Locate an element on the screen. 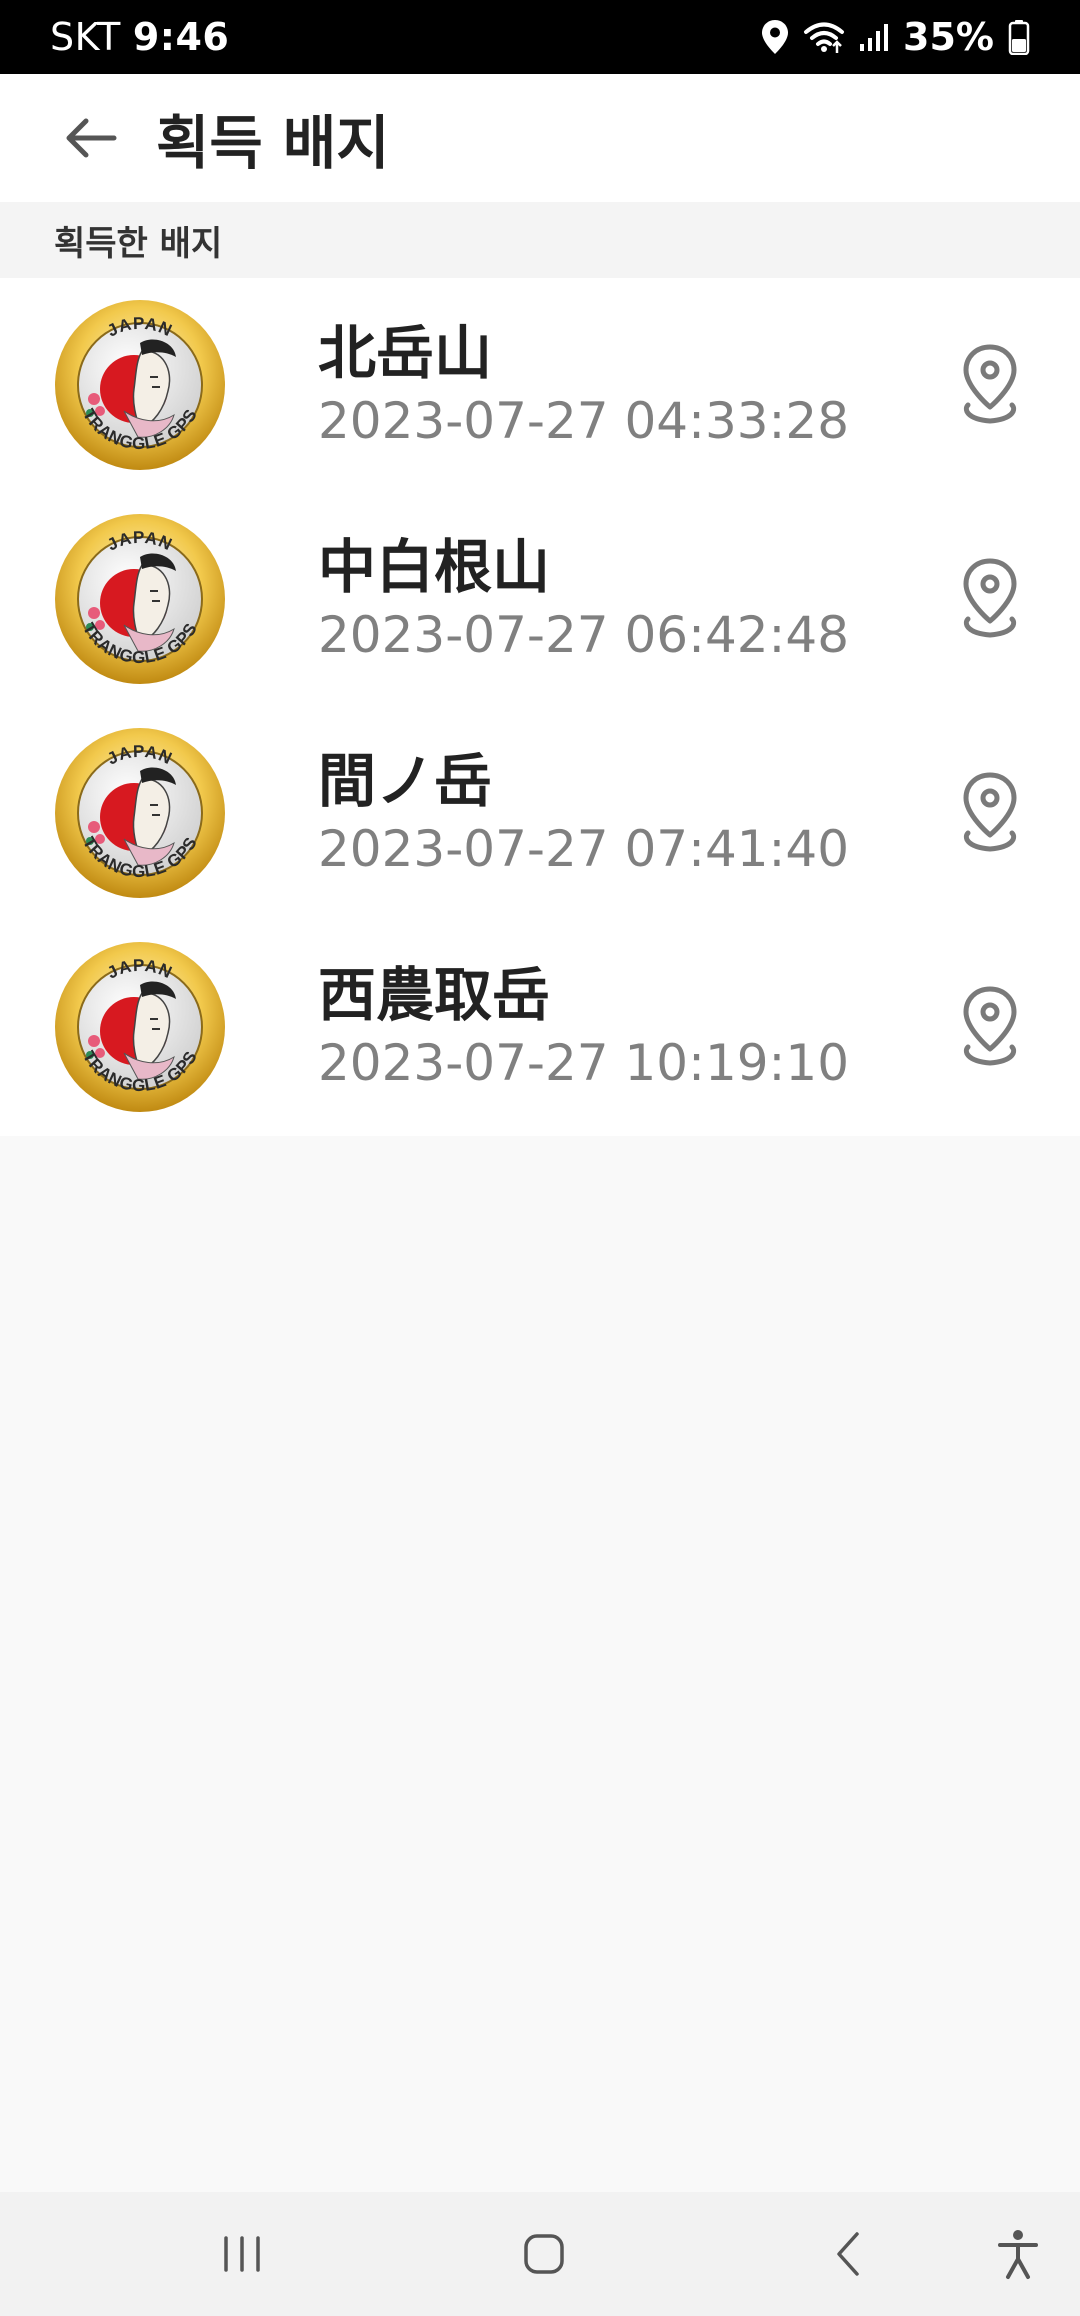 This screenshot has width=1080, height=2316. navigation-bar is located at coordinates (540, 2254).